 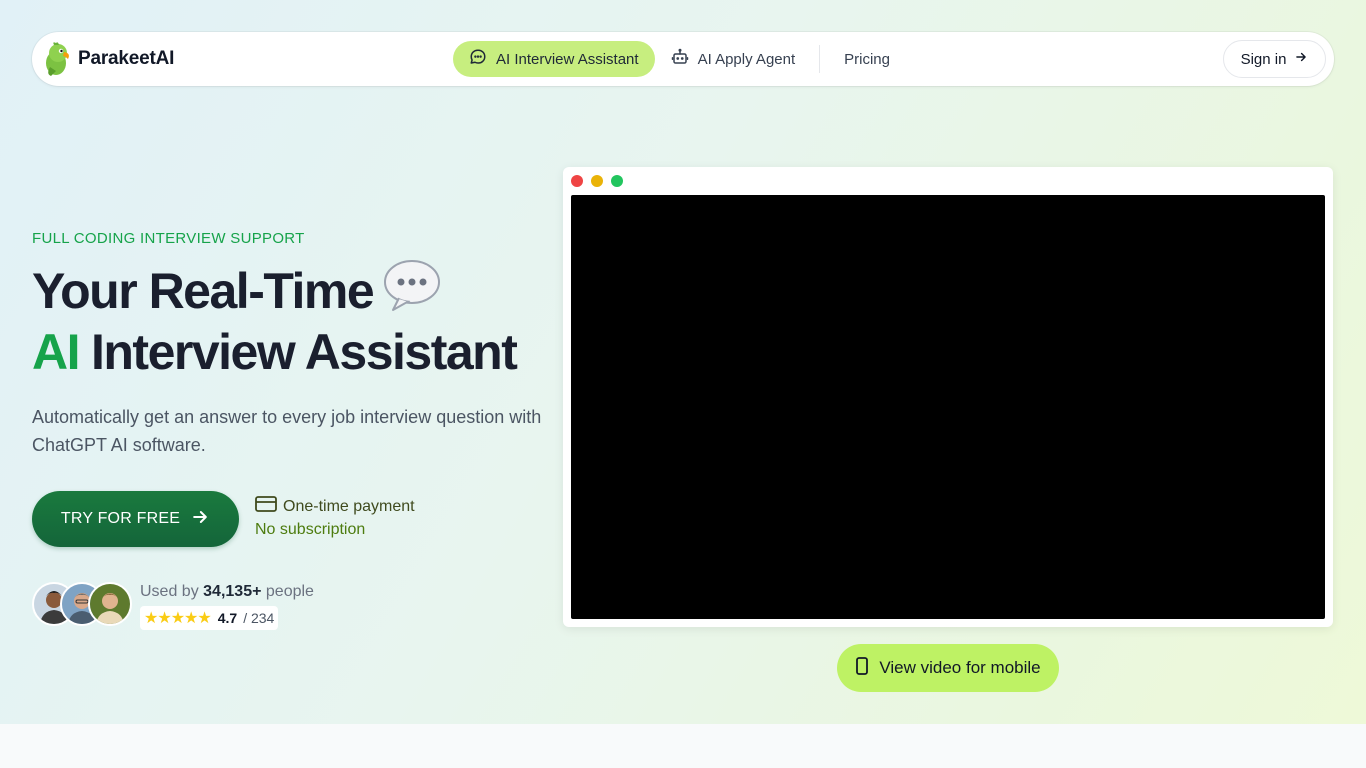 What do you see at coordinates (960, 667) in the screenshot?
I see `mobile-button-label: View video for mobile` at bounding box center [960, 667].